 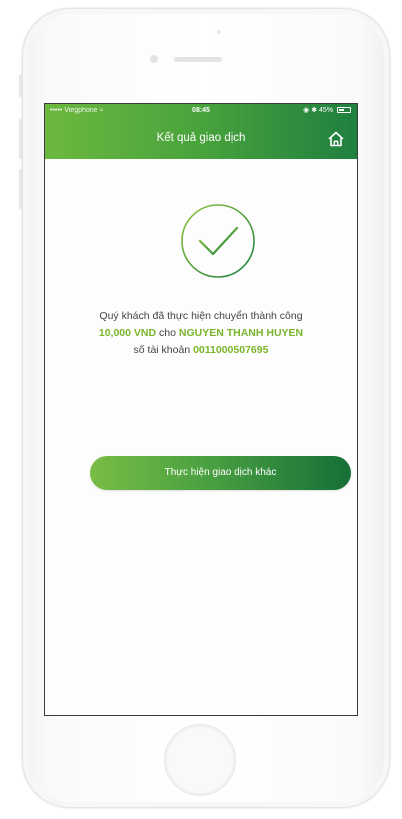 What do you see at coordinates (200, 760) in the screenshot?
I see `home-hardware-button` at bounding box center [200, 760].